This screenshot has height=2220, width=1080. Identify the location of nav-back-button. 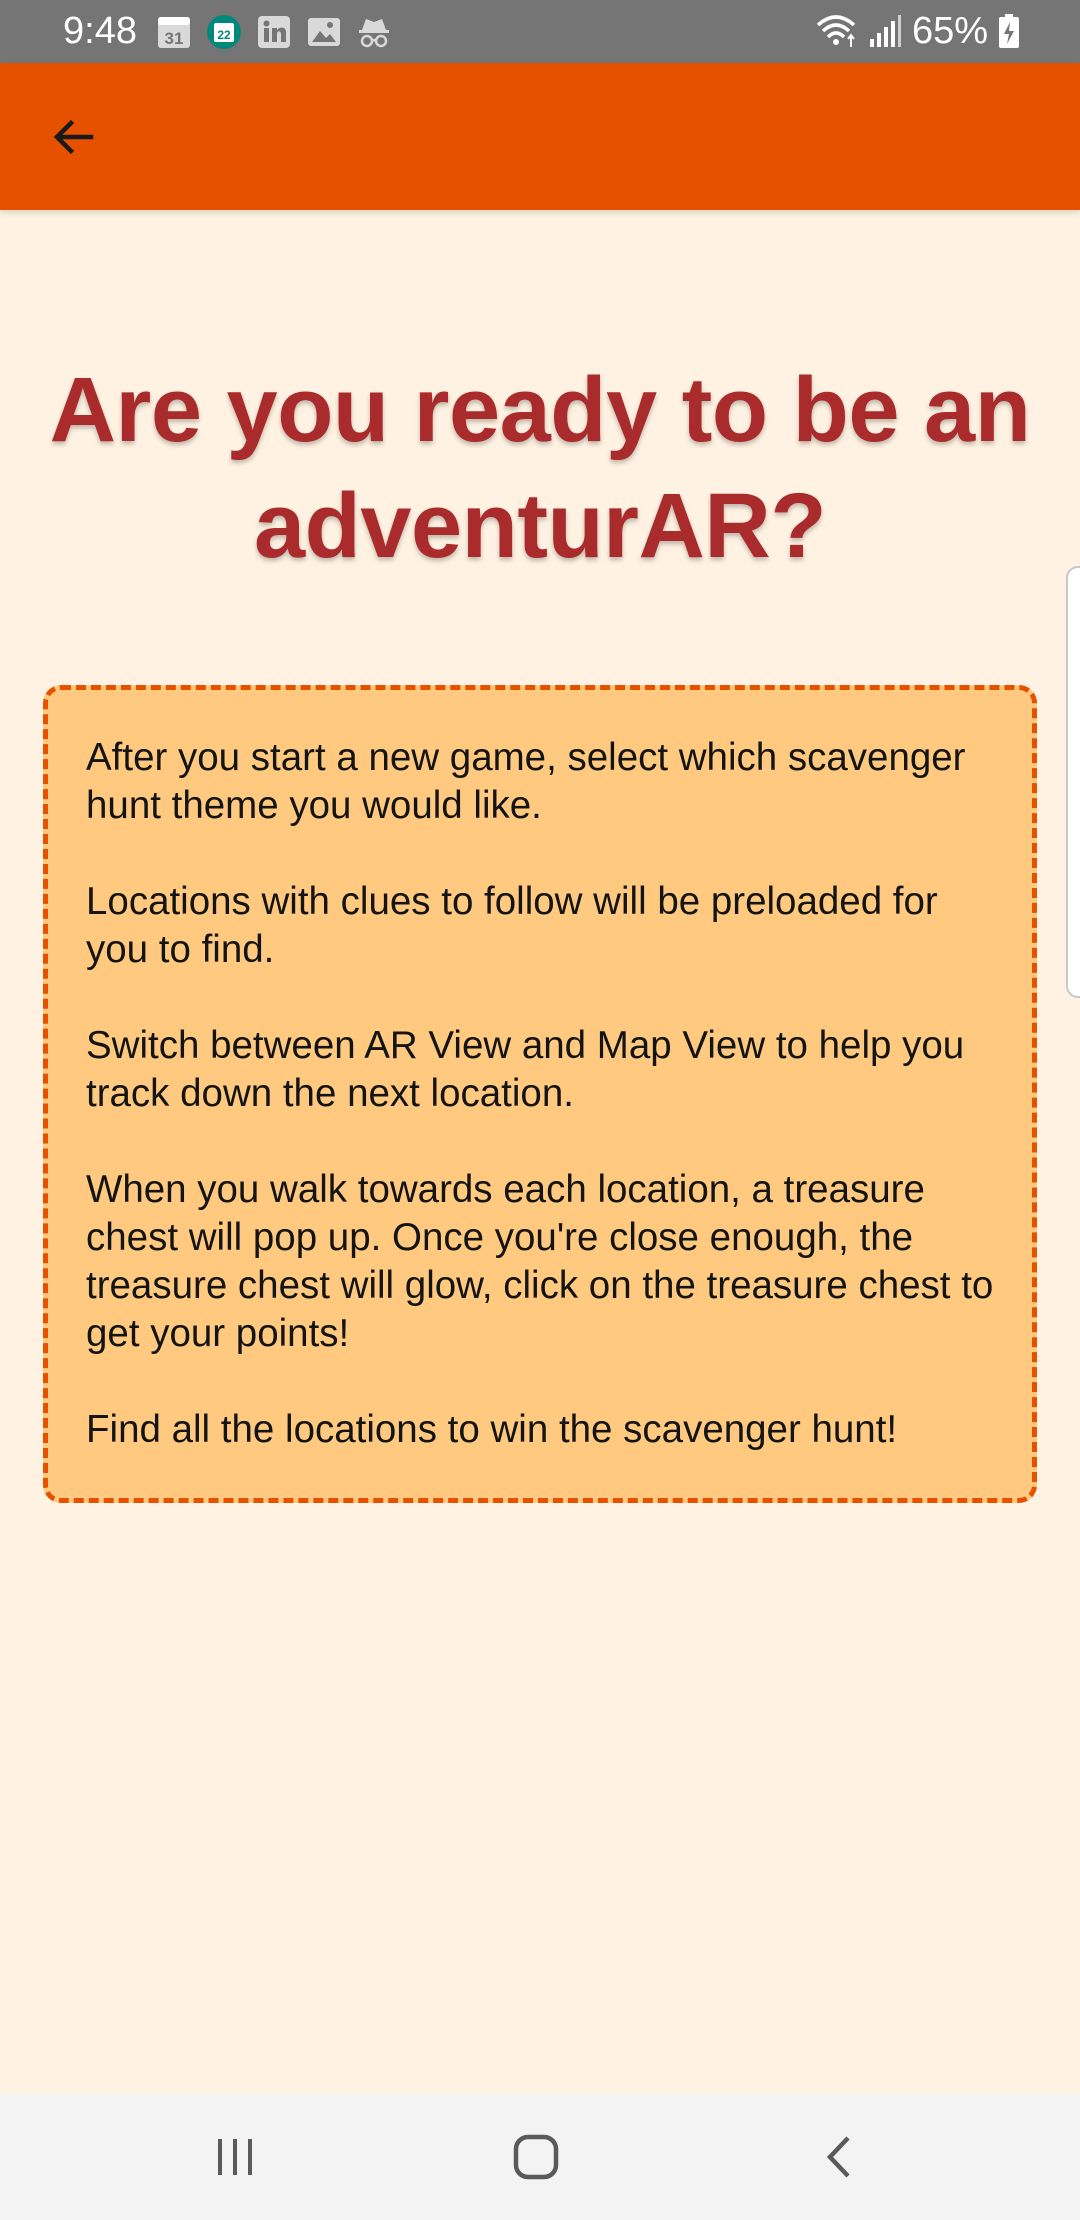
(840, 2157).